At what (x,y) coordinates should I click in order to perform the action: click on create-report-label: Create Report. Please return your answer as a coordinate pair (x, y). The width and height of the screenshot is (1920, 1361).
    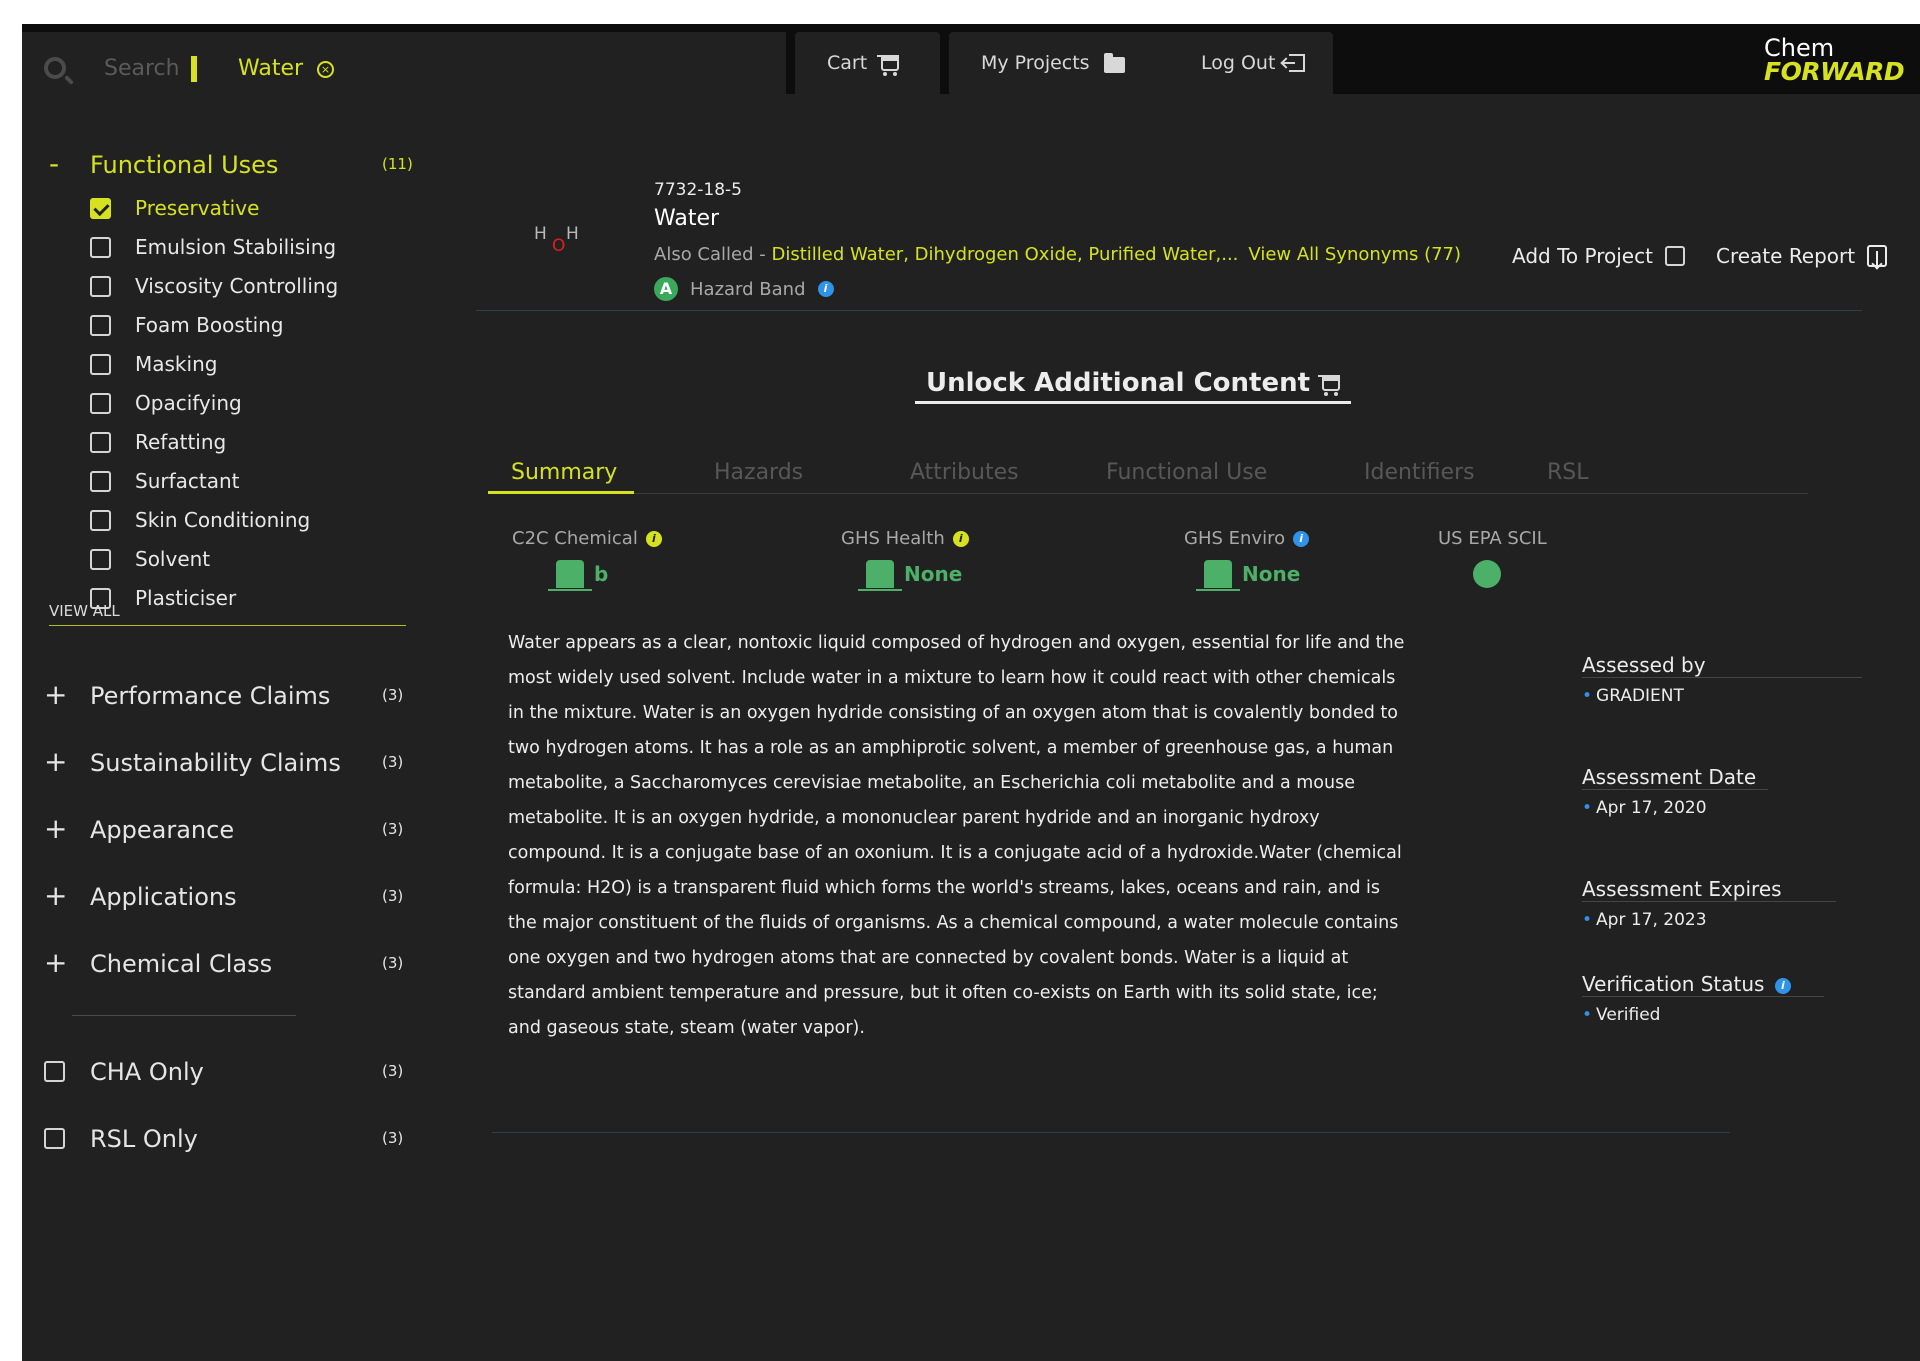
    Looking at the image, I should click on (1786, 256).